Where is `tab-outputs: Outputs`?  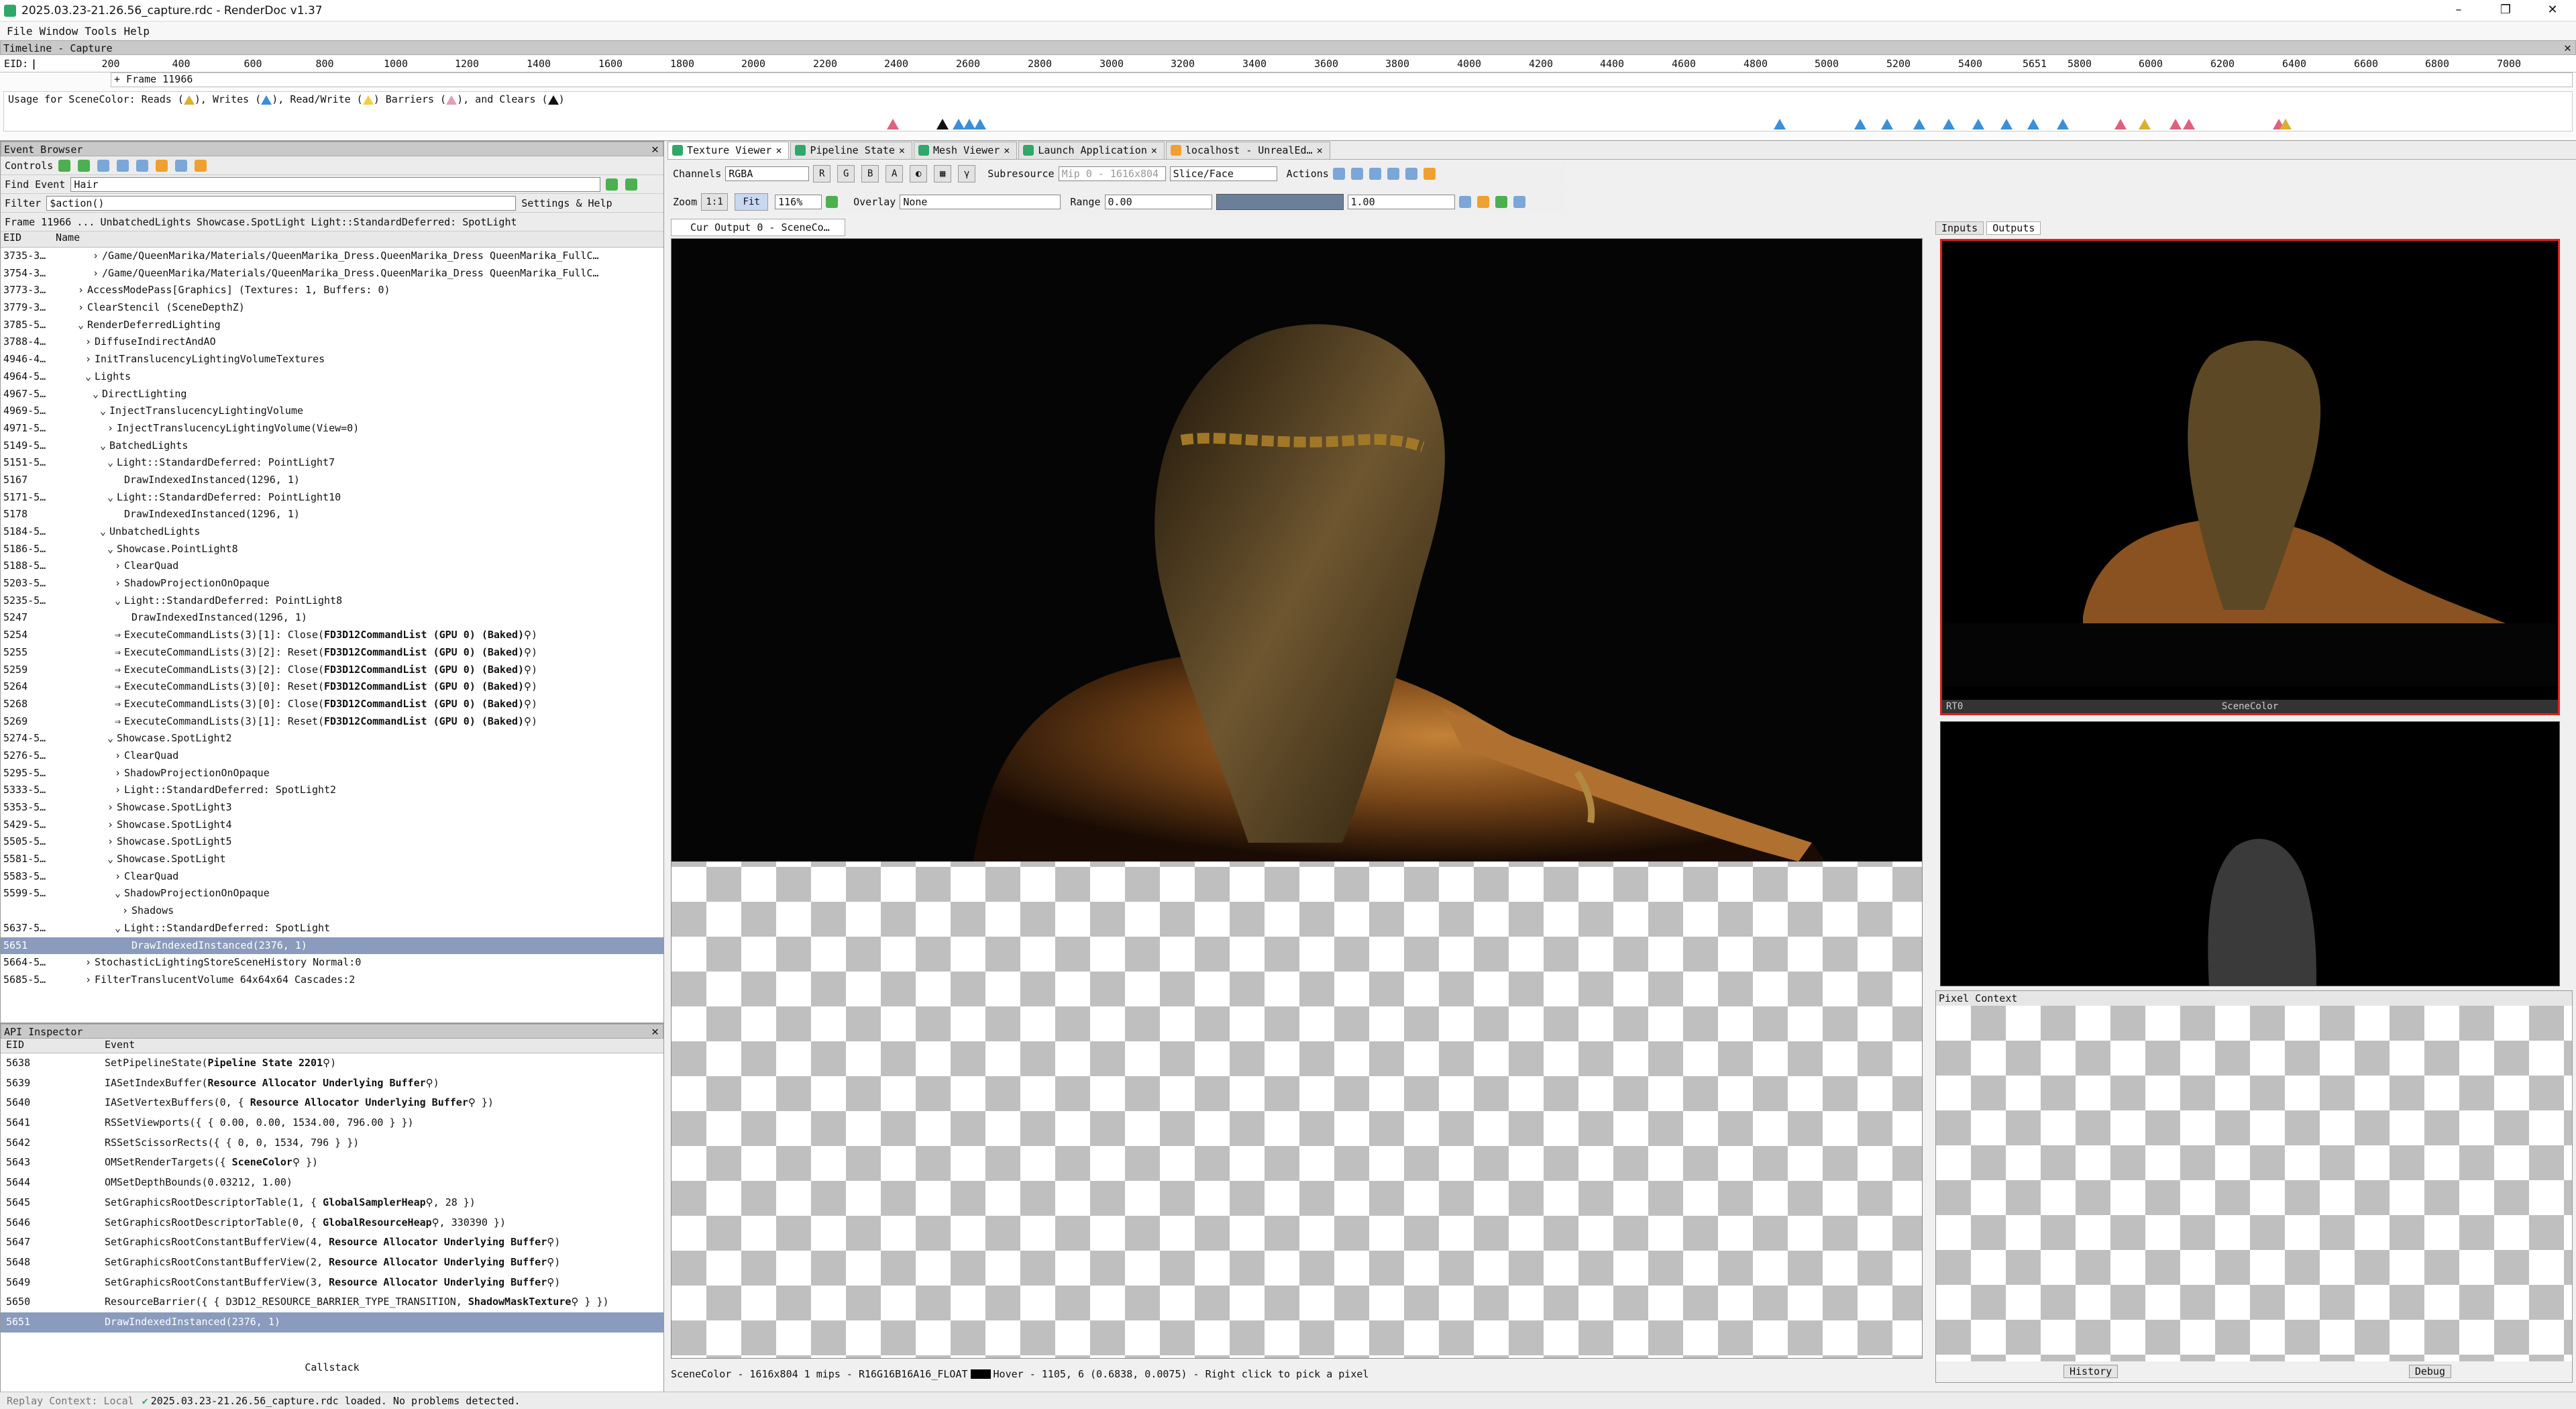 tab-outputs: Outputs is located at coordinates (2013, 228).